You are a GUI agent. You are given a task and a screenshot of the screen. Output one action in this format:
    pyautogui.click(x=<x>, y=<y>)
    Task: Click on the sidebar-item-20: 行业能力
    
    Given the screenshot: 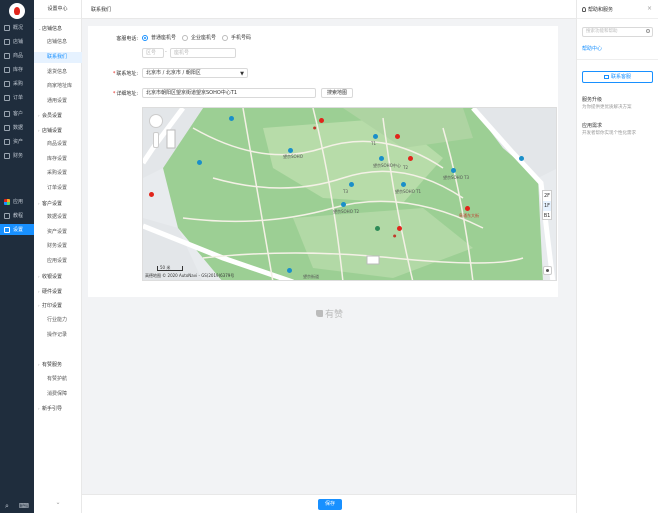 What is the action you would take?
    pyautogui.click(x=58, y=320)
    